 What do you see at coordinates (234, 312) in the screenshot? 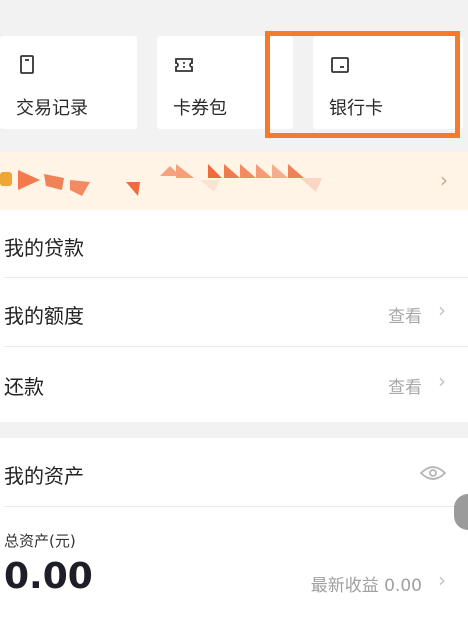
I see `quota-row: 我的额度 查看 ›` at bounding box center [234, 312].